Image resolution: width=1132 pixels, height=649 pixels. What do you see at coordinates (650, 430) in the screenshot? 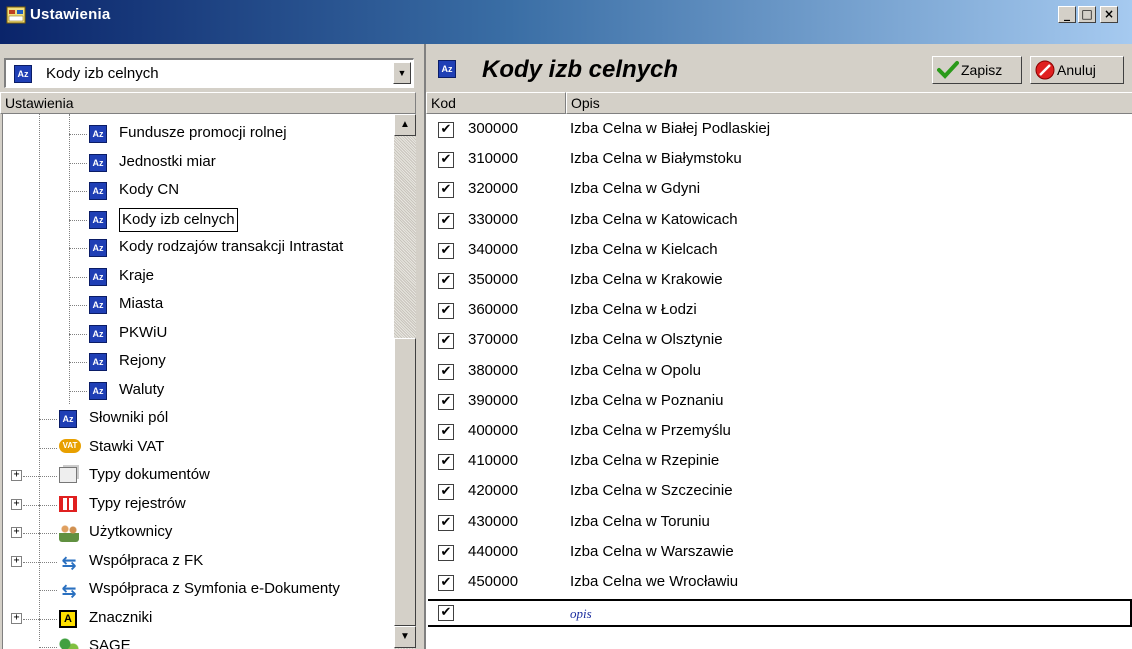
I see `opis-cell: Izba Celna w Przemyślu` at bounding box center [650, 430].